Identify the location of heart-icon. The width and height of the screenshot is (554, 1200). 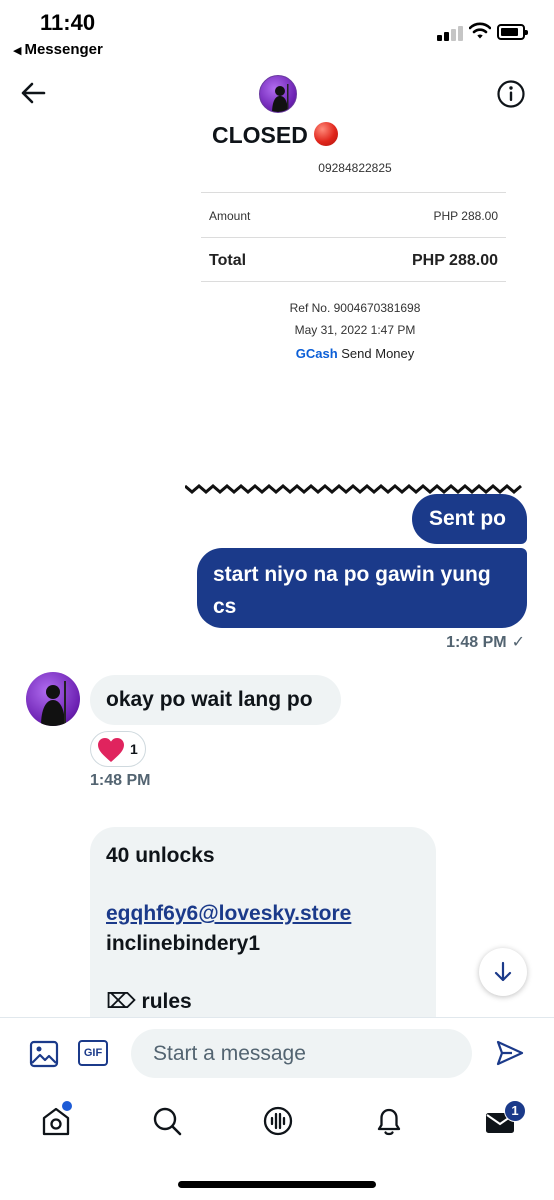
(111, 750).